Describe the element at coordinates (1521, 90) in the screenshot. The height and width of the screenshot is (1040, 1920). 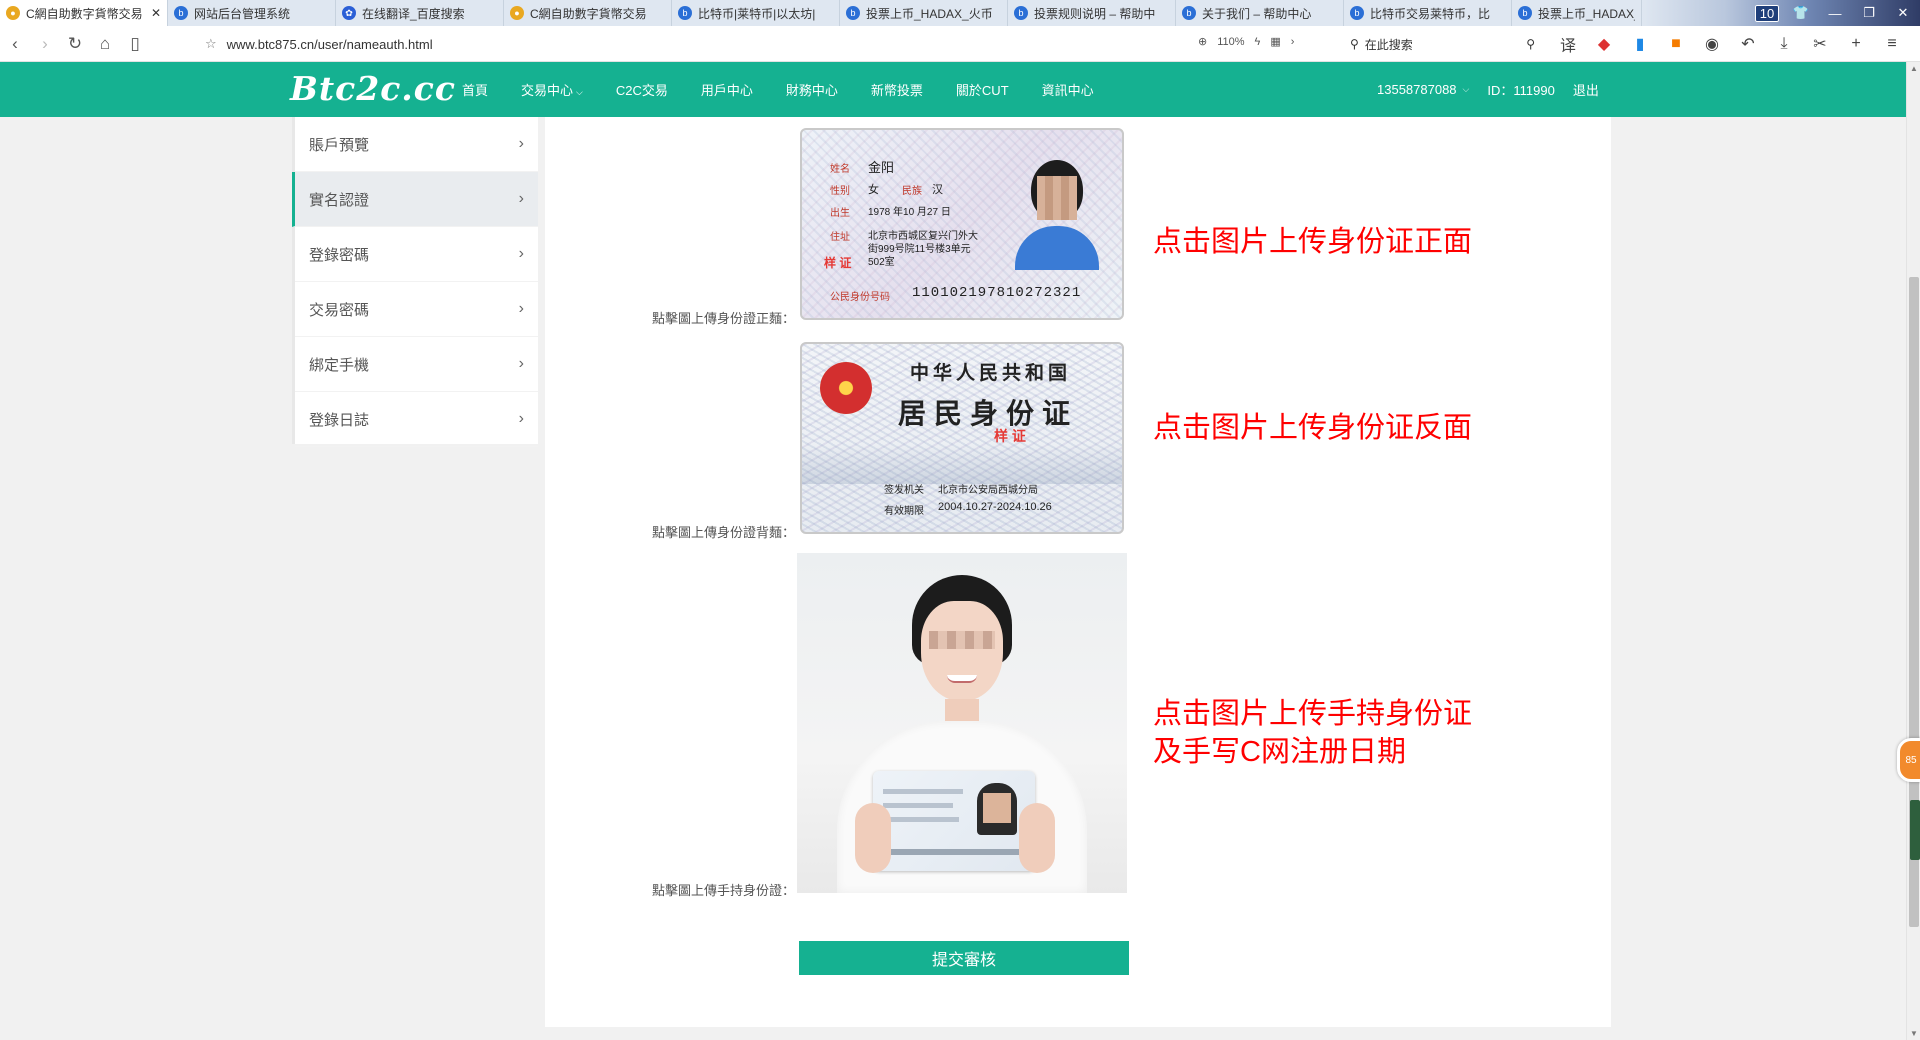
I see `user-id: ID：111990` at that location.